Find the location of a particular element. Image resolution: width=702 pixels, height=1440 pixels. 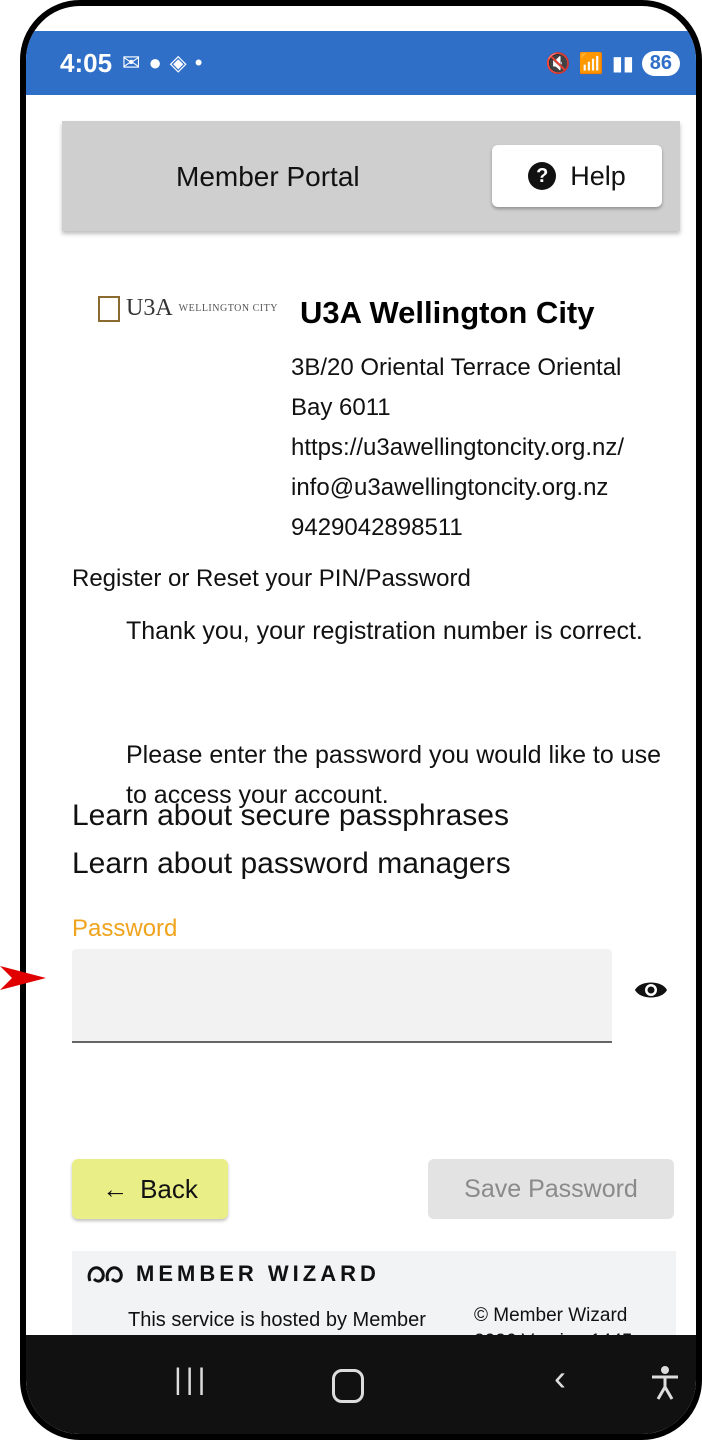

status-bar: 4:05 ✉ ● ◈ • 🔇 📶 ▮▮ 86 is located at coordinates (361, 63).